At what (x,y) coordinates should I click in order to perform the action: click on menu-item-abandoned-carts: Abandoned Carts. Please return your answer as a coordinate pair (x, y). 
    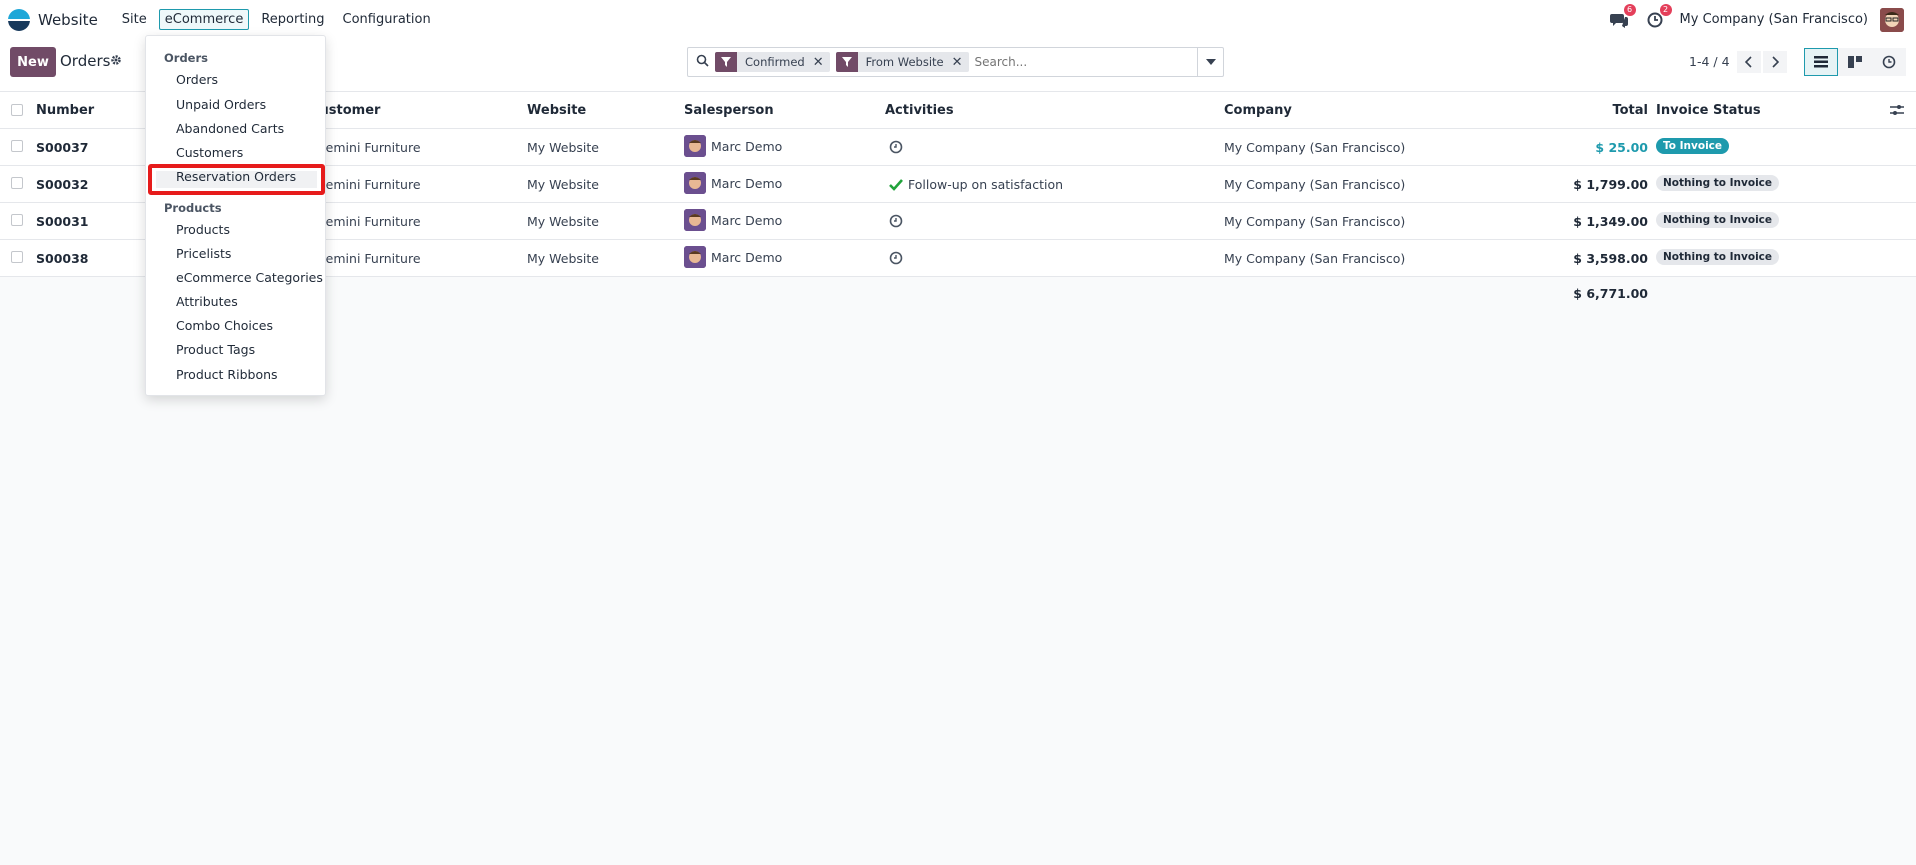
    Looking at the image, I should click on (230, 128).